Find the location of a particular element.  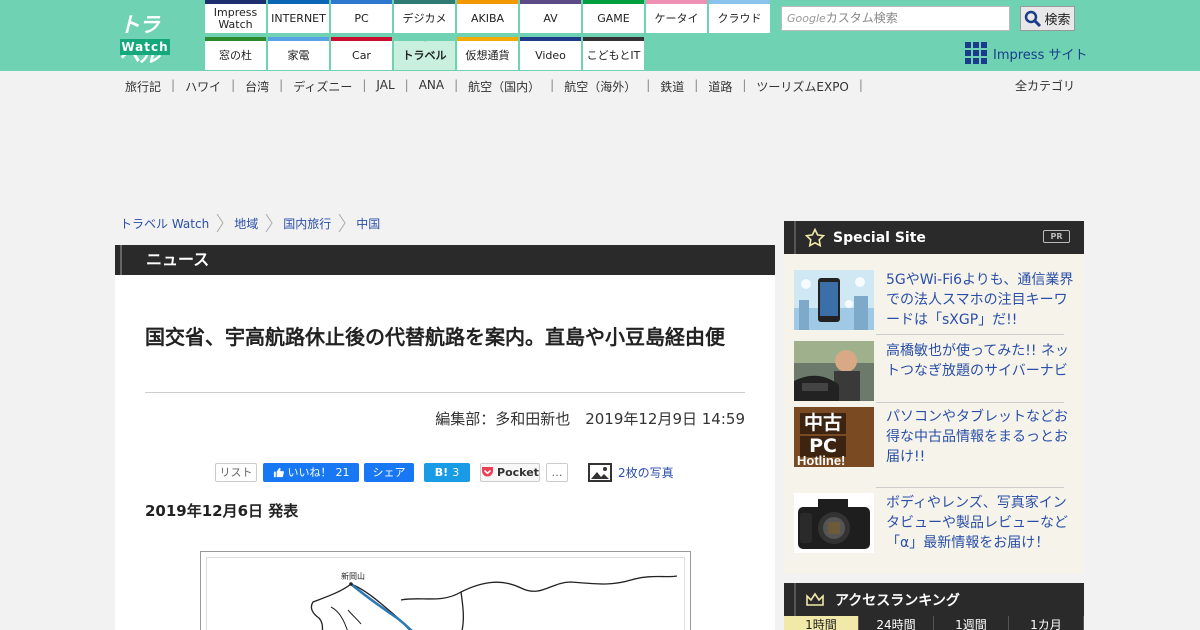

tab-24hours: 24時間 is located at coordinates (896, 623).